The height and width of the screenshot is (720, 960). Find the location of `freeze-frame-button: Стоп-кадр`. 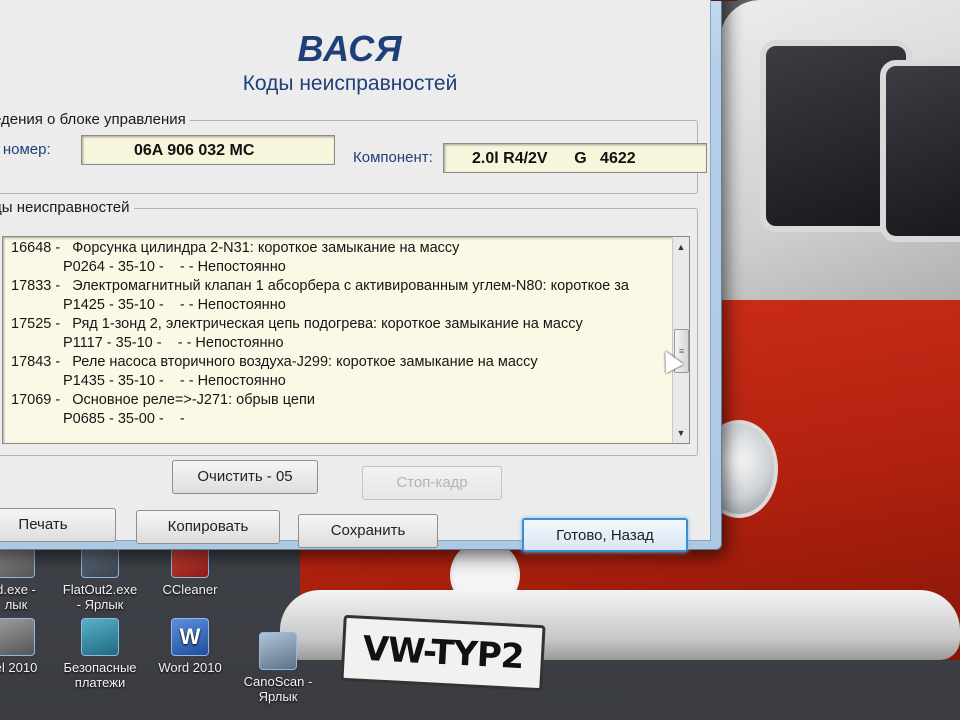

freeze-frame-button: Стоп-кадр is located at coordinates (432, 483).